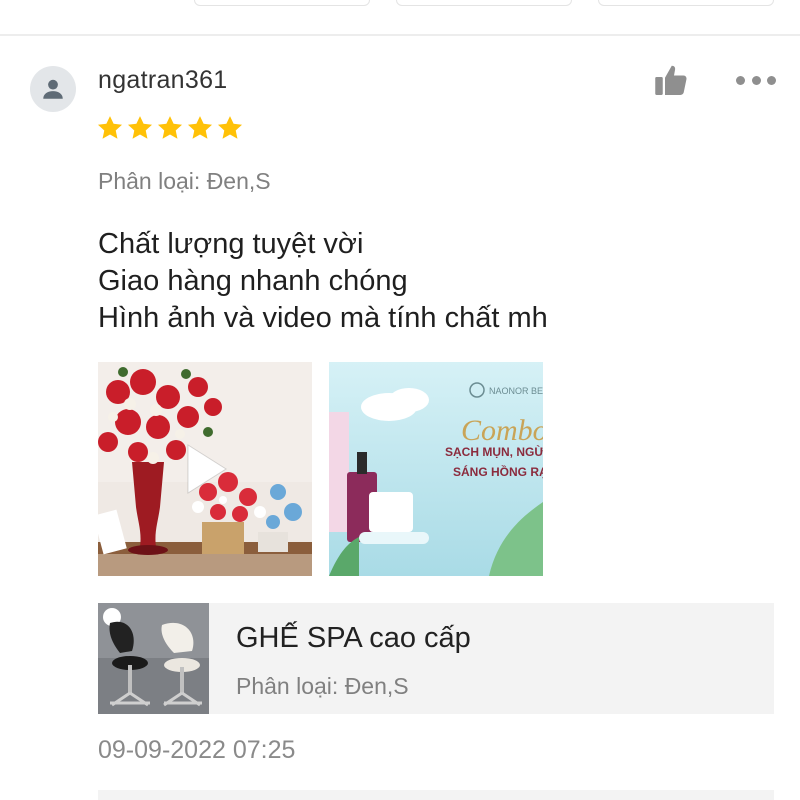 The image size is (800, 800). I want to click on thumbs-up-icon, so click(671, 80).